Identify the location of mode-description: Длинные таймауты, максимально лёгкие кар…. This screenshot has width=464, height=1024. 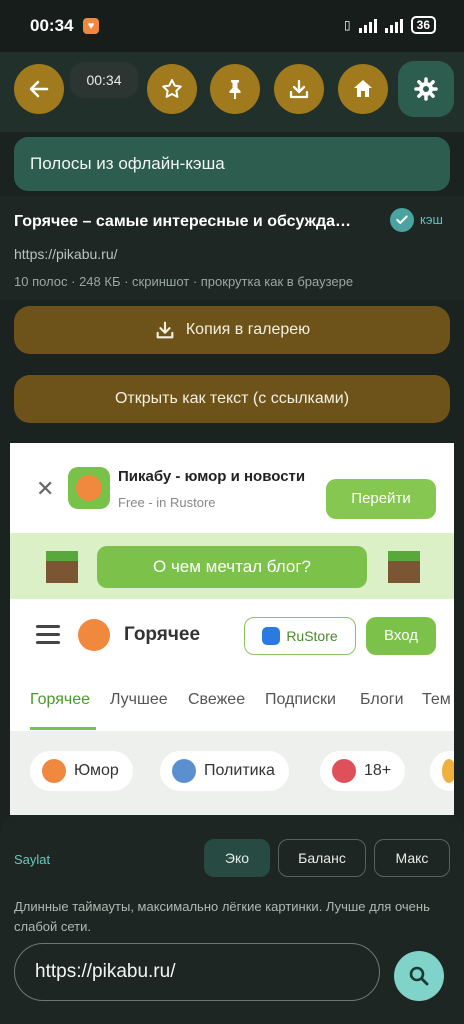
(222, 916).